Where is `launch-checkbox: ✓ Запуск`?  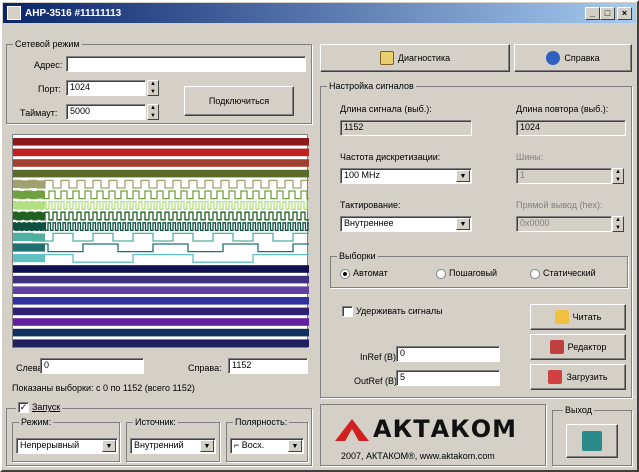 launch-checkbox: ✓ Запуск is located at coordinates (39, 408).